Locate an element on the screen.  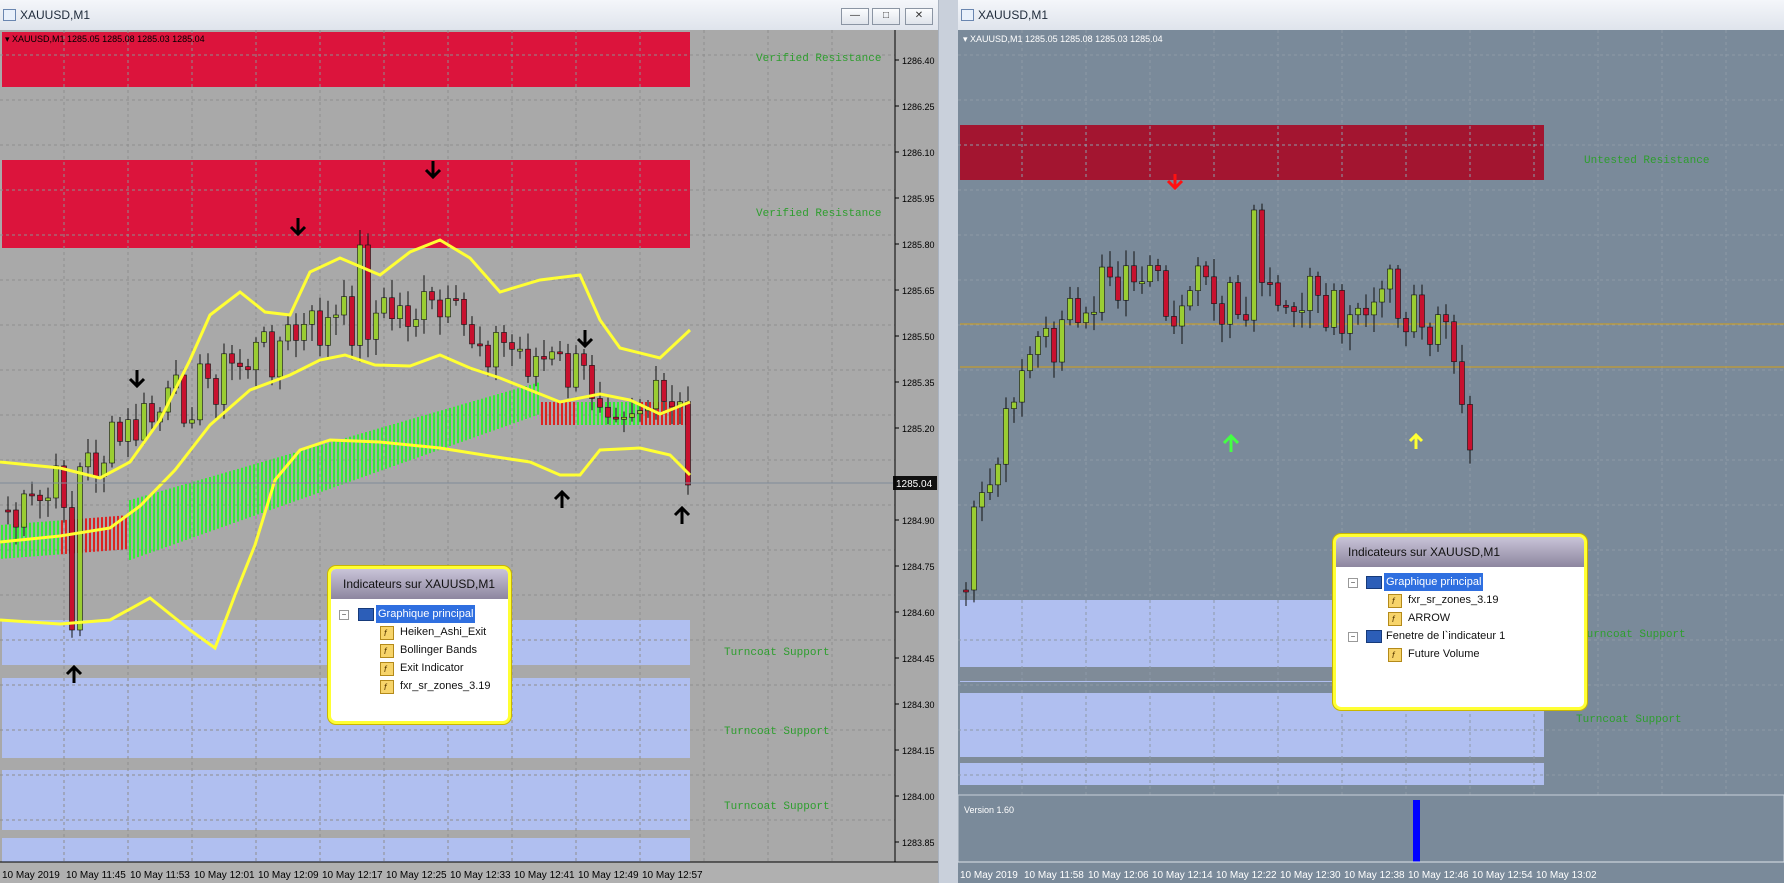
price-tick-label: 1283.85 is located at coordinates (918, 843).